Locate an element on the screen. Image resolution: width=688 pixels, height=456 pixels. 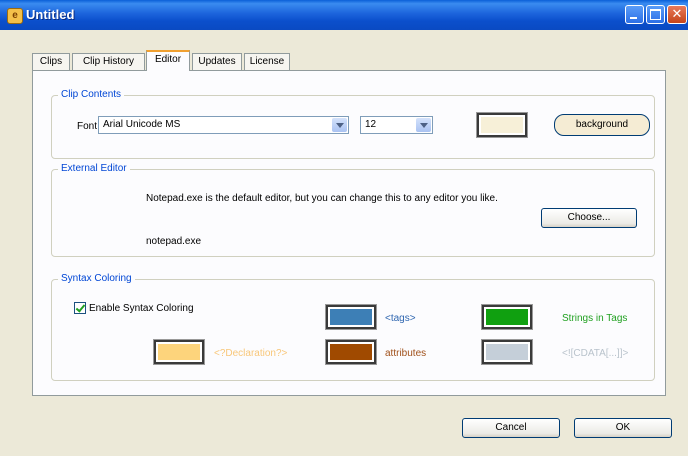
close-icon: ✕ is located at coordinates (677, 14).